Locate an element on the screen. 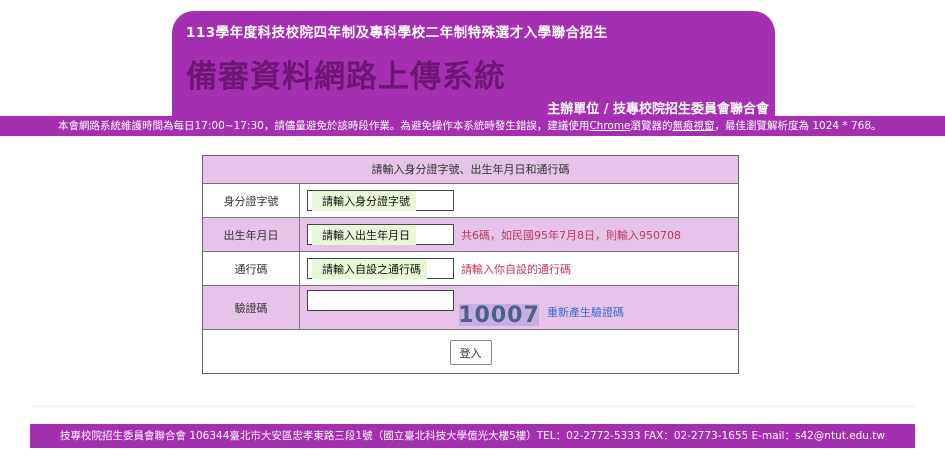 The height and width of the screenshot is (472, 945). captcha-image: 10007 is located at coordinates (499, 315).